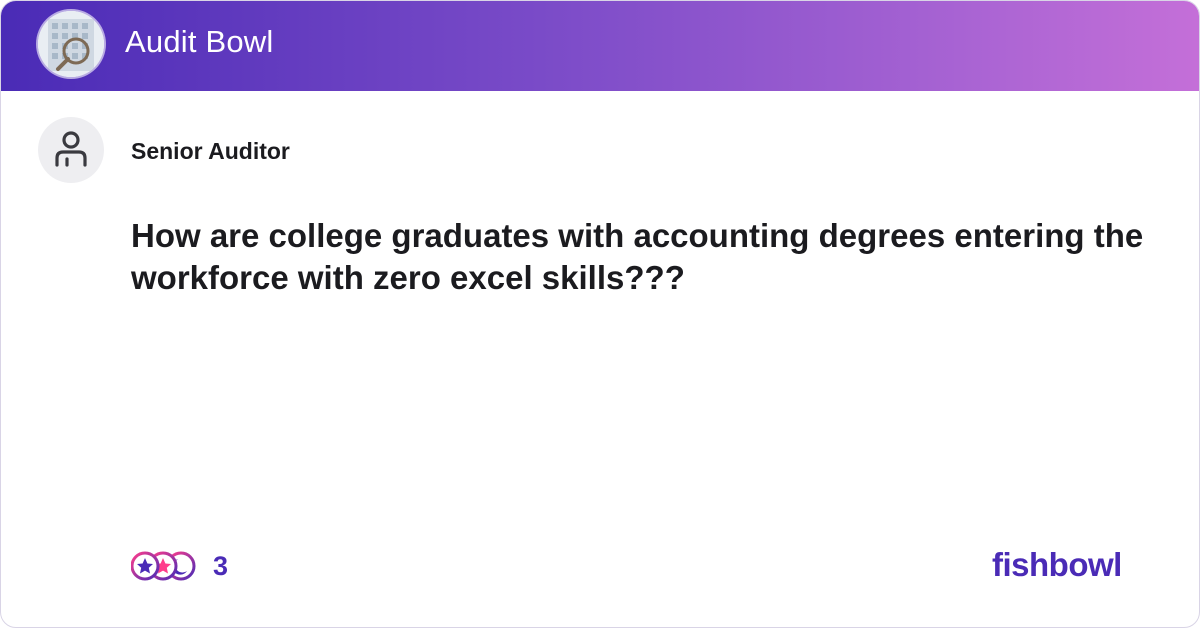 The image size is (1200, 628). What do you see at coordinates (71, 44) in the screenshot?
I see `bowl-avatar-building-icon` at bounding box center [71, 44].